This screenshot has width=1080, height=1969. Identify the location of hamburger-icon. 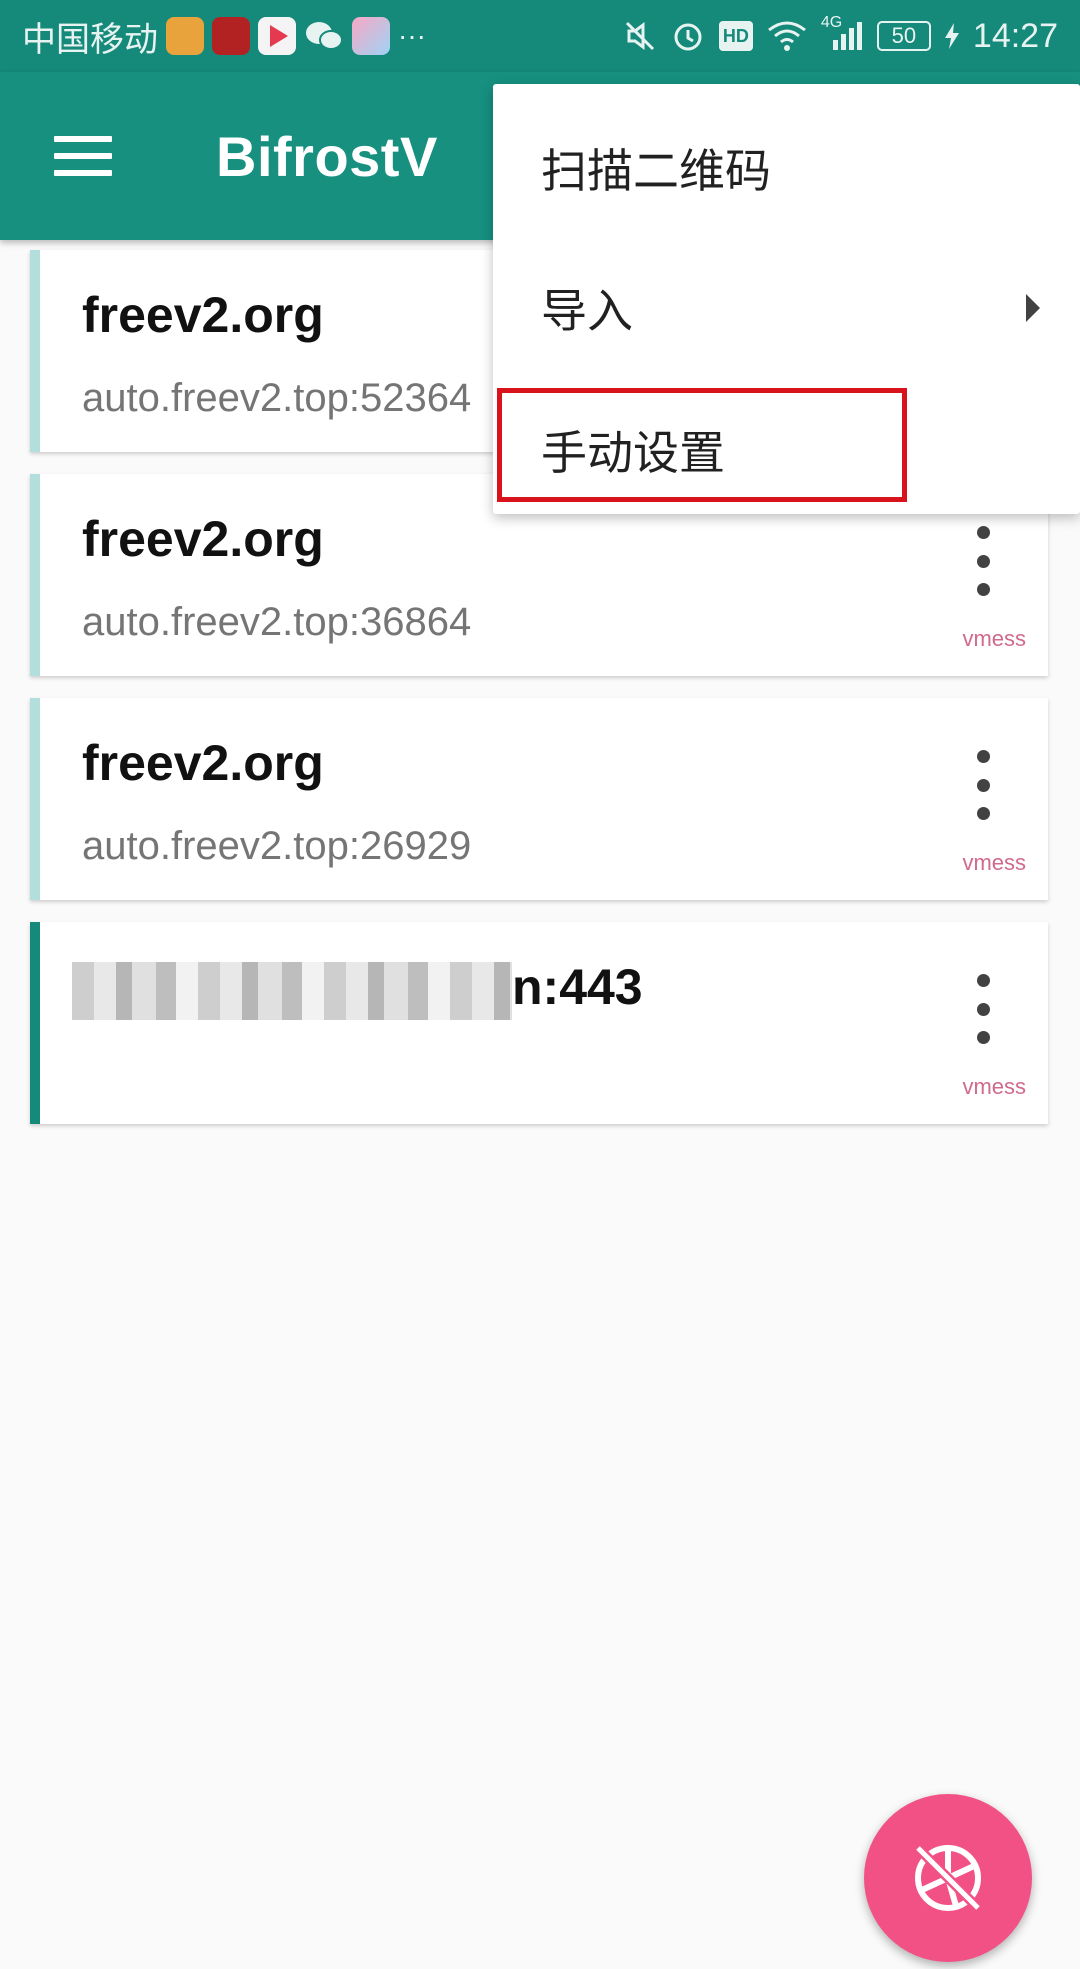
(83, 156).